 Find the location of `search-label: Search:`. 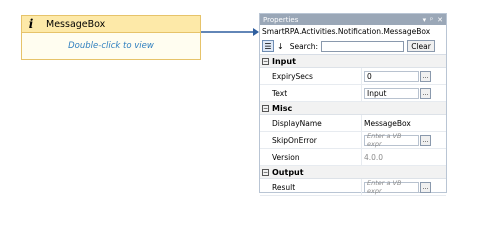

search-label: Search: is located at coordinates (303, 46).